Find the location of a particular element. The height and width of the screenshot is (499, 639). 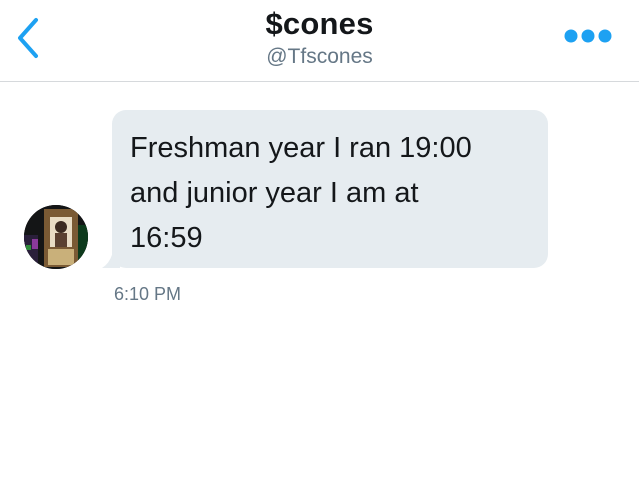

message-timestamp: 6:10 PM is located at coordinates (148, 294).